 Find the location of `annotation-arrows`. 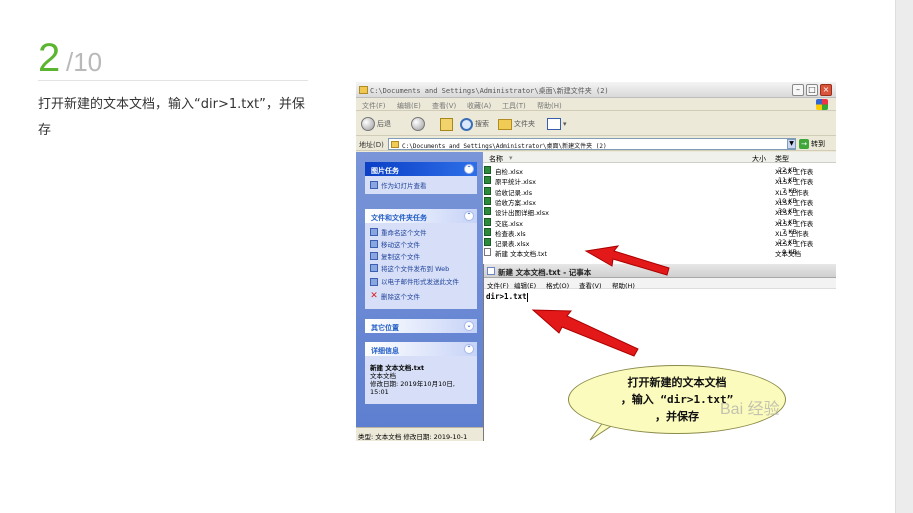

annotation-arrows is located at coordinates (600, 343).